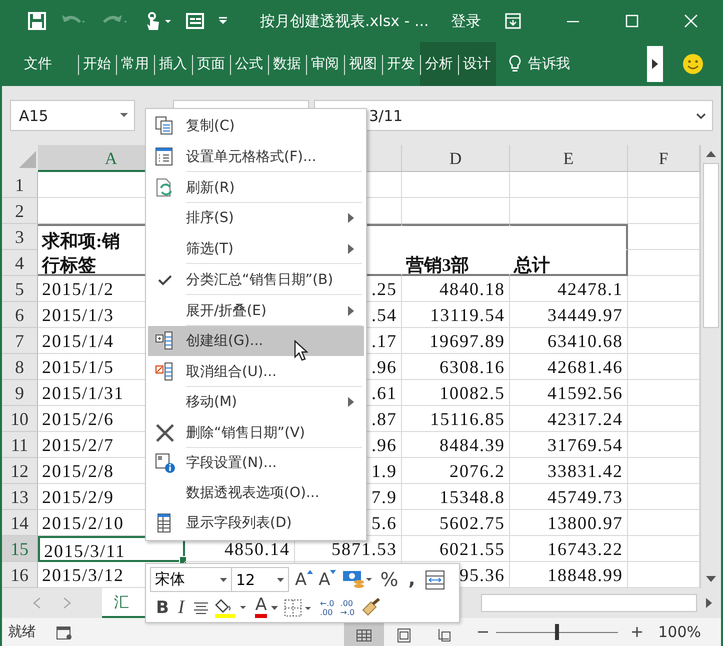 Image resolution: width=723 pixels, height=646 pixels. What do you see at coordinates (664, 158) in the screenshot?
I see `column-header: F` at bounding box center [664, 158].